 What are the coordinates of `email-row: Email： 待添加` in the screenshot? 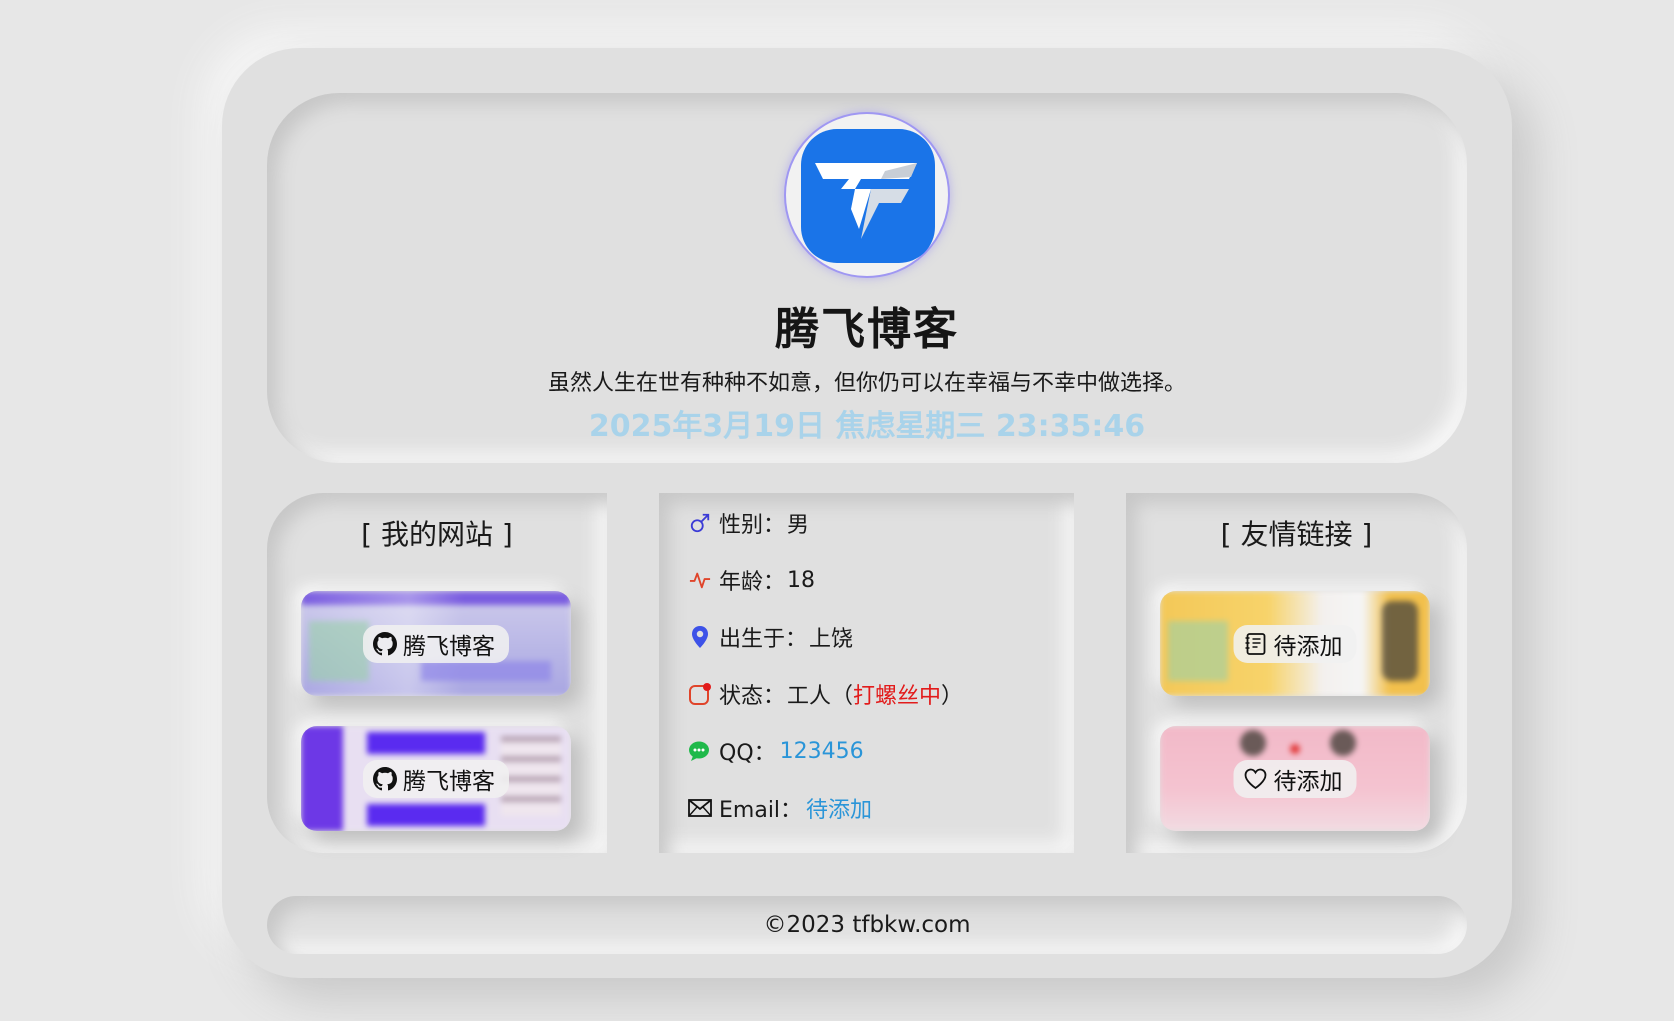 It's located at (779, 808).